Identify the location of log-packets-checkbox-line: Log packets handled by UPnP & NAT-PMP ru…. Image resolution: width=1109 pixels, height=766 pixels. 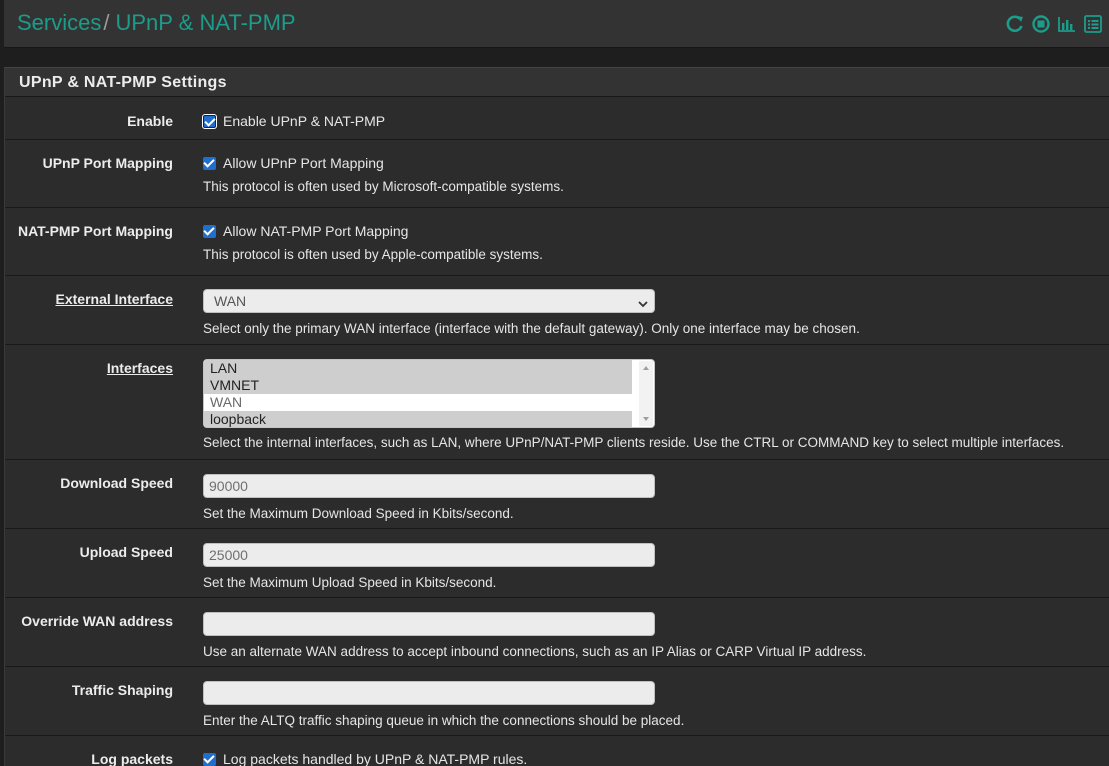
(365, 758).